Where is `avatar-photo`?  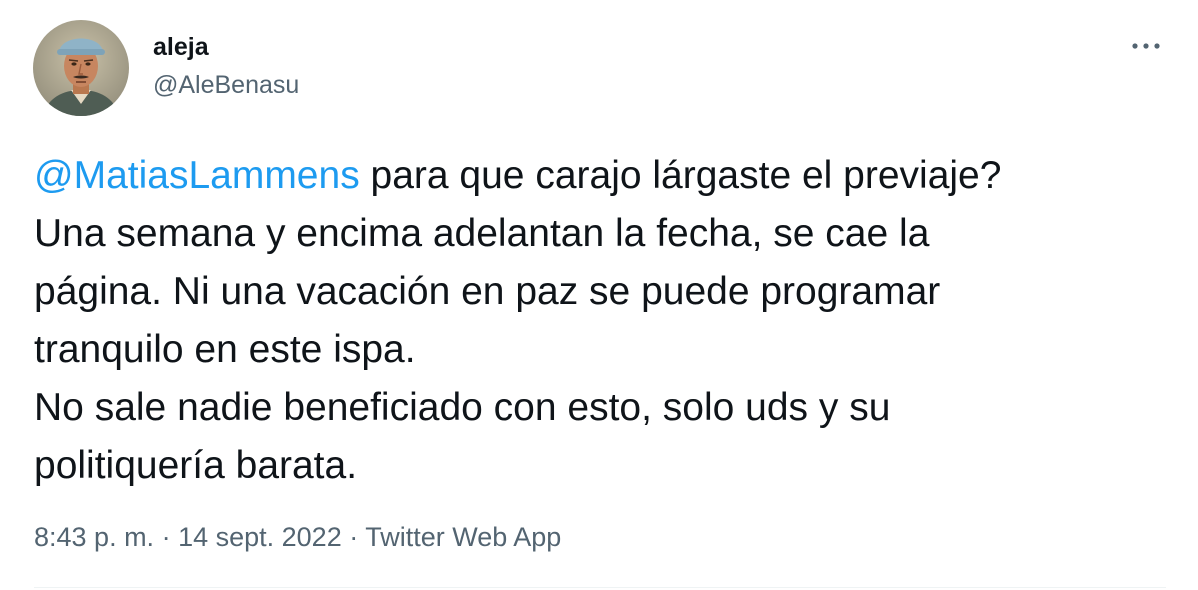
avatar-photo is located at coordinates (81, 68).